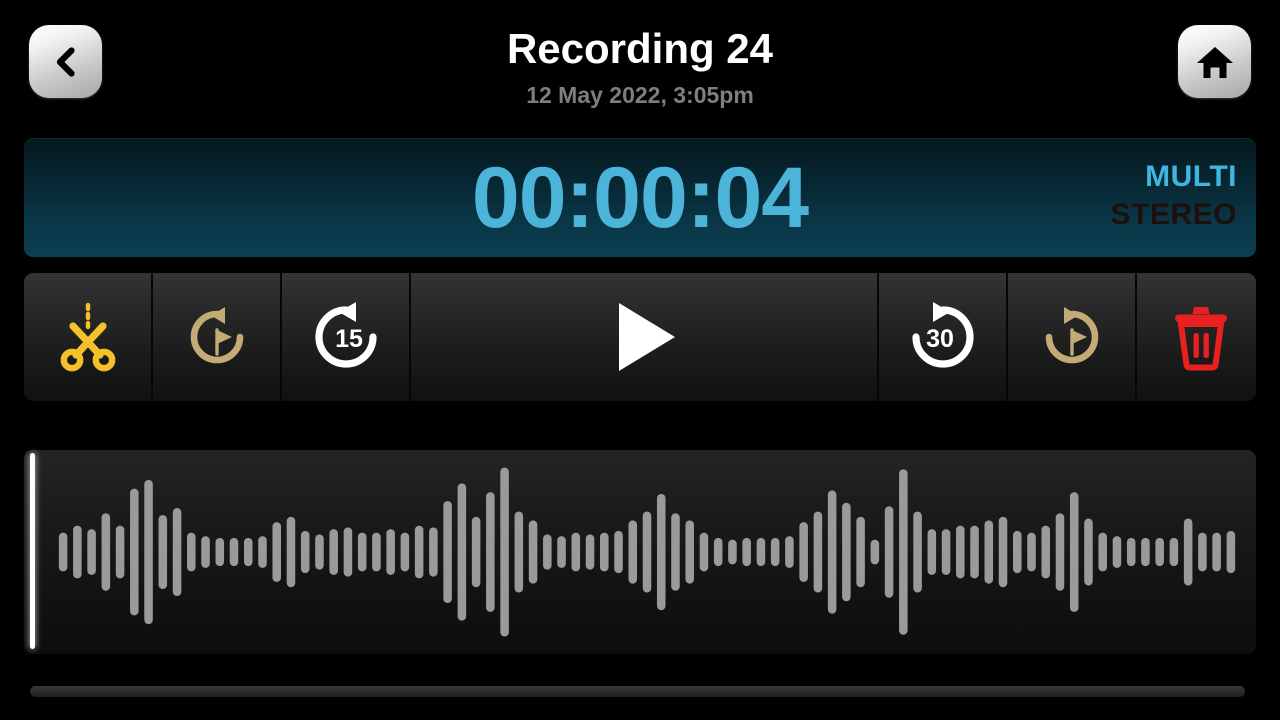  Describe the element at coordinates (1201, 337) in the screenshot. I see `trash-icon` at that location.